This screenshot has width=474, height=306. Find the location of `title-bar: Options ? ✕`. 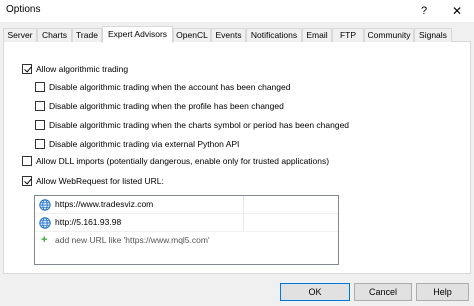

title-bar: Options ? ✕ is located at coordinates (237, 11).